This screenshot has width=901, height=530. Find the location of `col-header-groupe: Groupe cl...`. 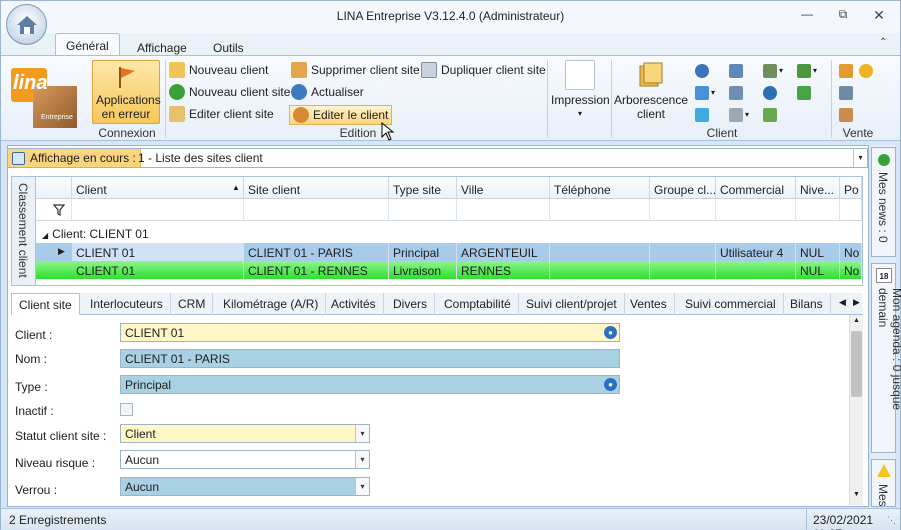

col-header-groupe: Groupe cl... is located at coordinates (683, 188).